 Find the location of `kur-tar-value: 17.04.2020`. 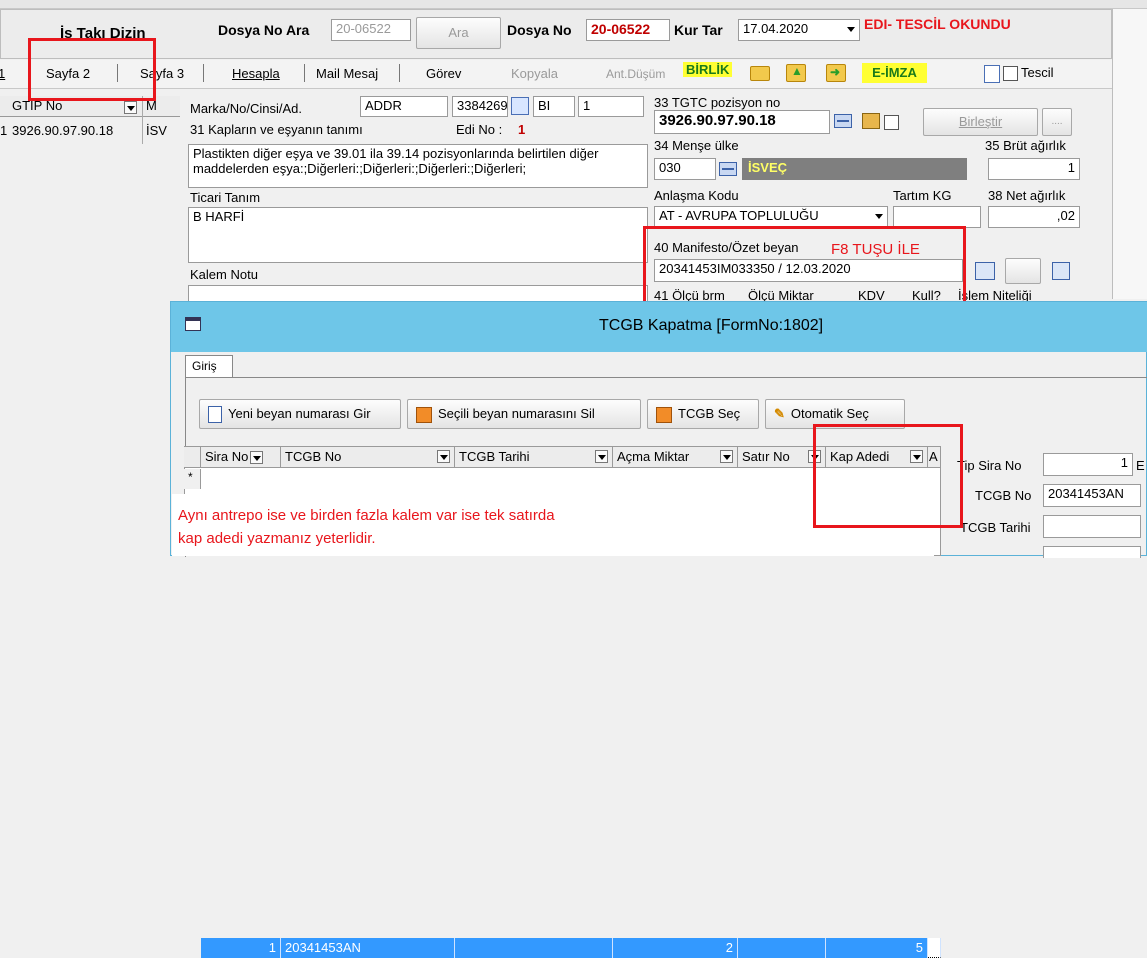

kur-tar-value: 17.04.2020 is located at coordinates (776, 28).